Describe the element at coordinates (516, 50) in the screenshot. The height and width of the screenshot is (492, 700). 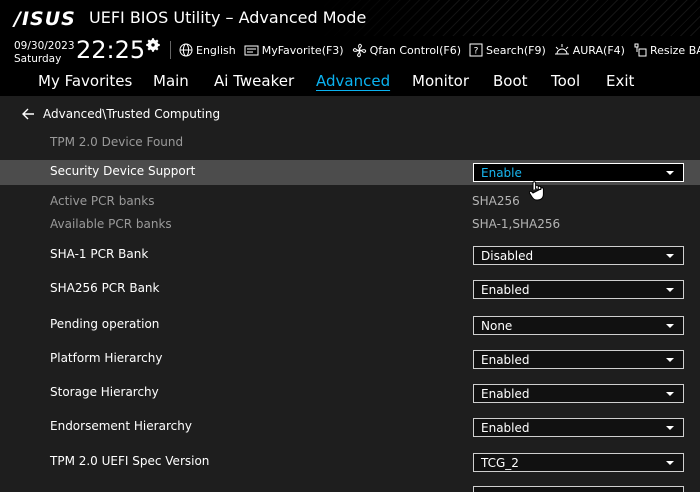
I see `search-label: Search(F9)` at that location.